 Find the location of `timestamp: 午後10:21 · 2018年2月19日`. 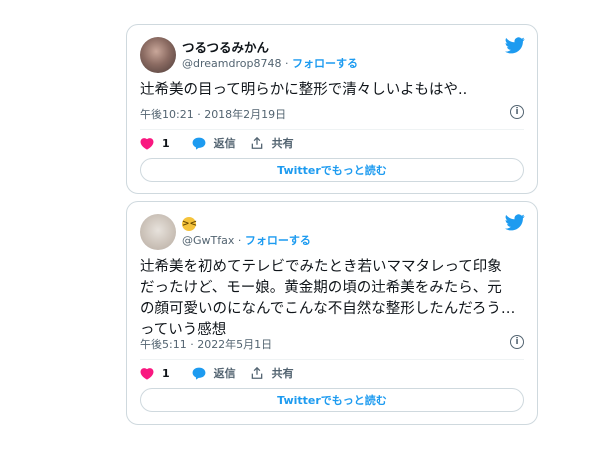

timestamp: 午後10:21 · 2018年2月19日 is located at coordinates (213, 114).